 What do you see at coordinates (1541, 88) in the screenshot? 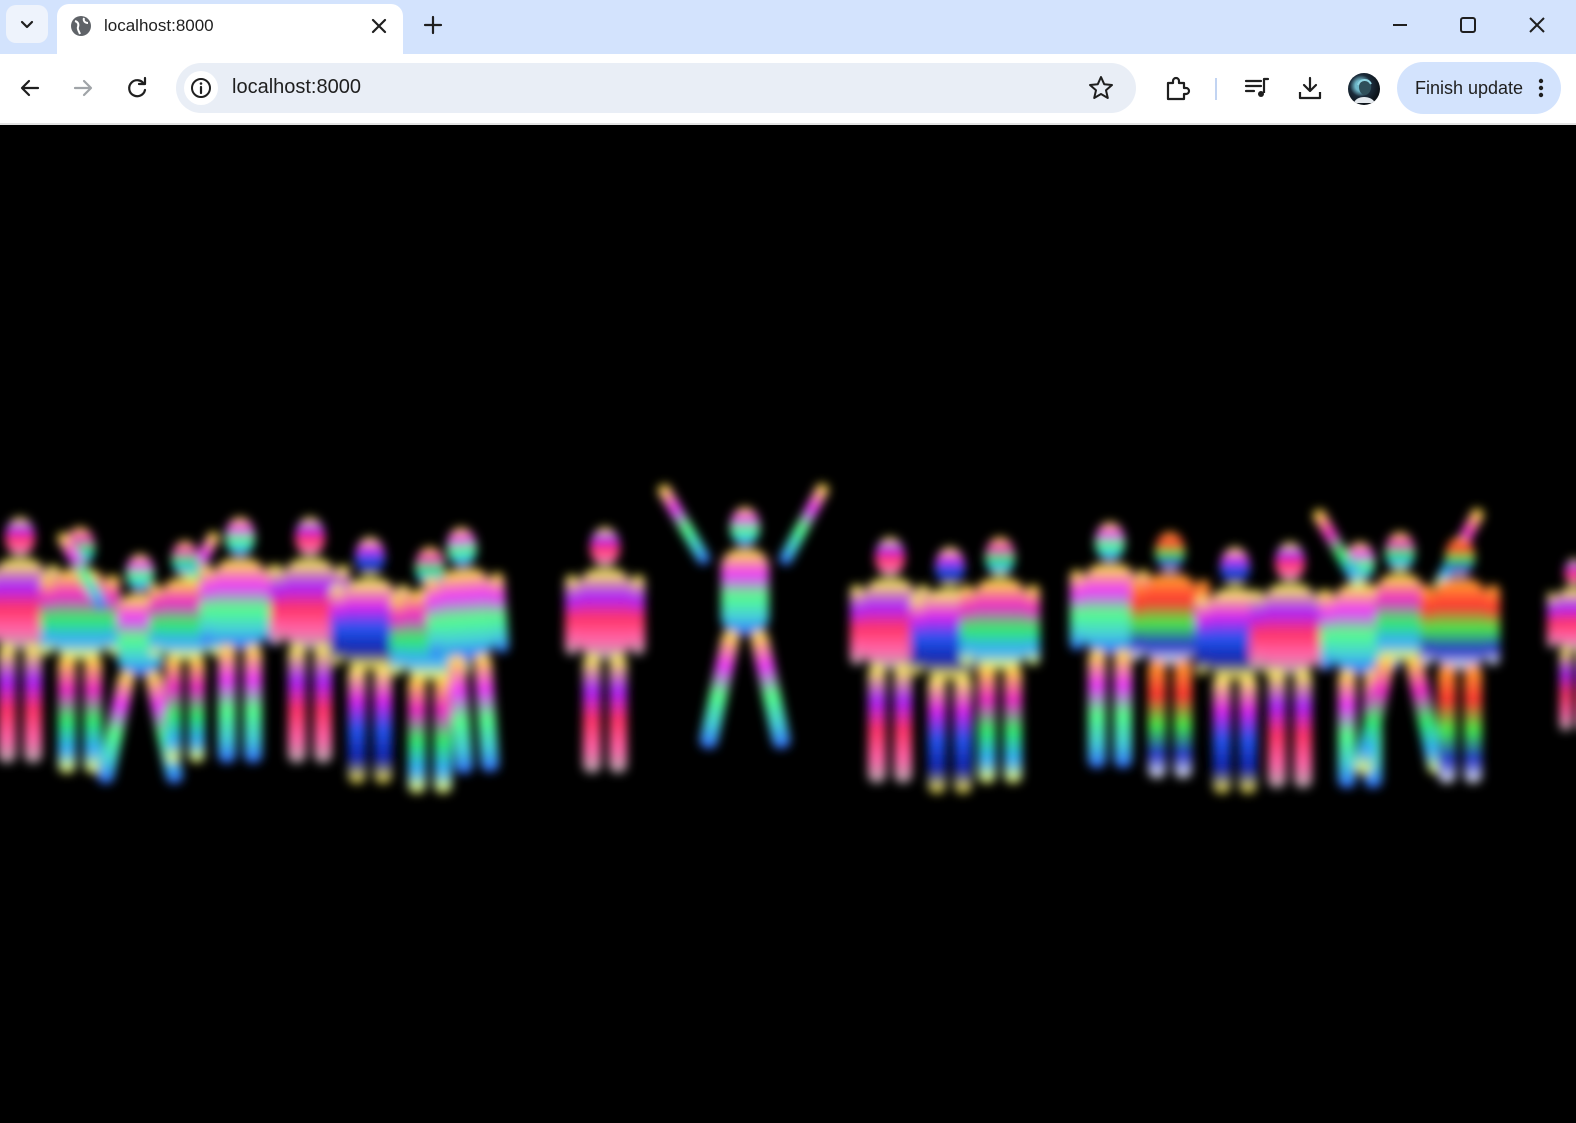
I see `kebab-menu-icon` at bounding box center [1541, 88].